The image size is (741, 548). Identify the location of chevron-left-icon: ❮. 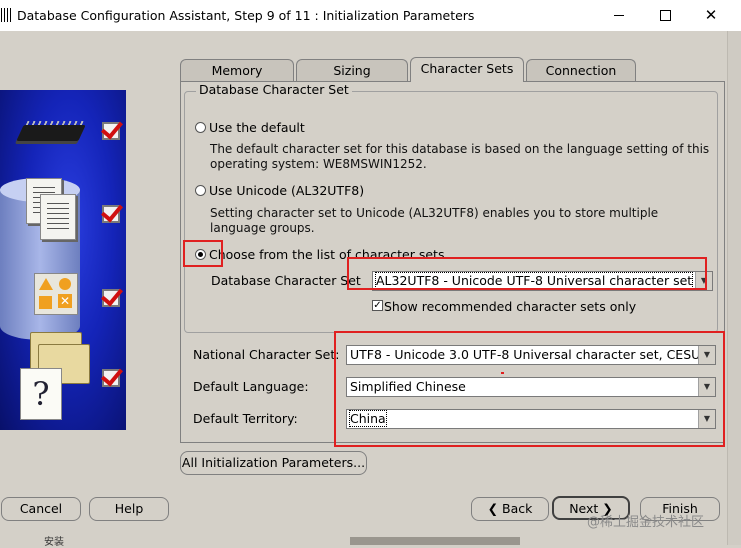
(495, 508).